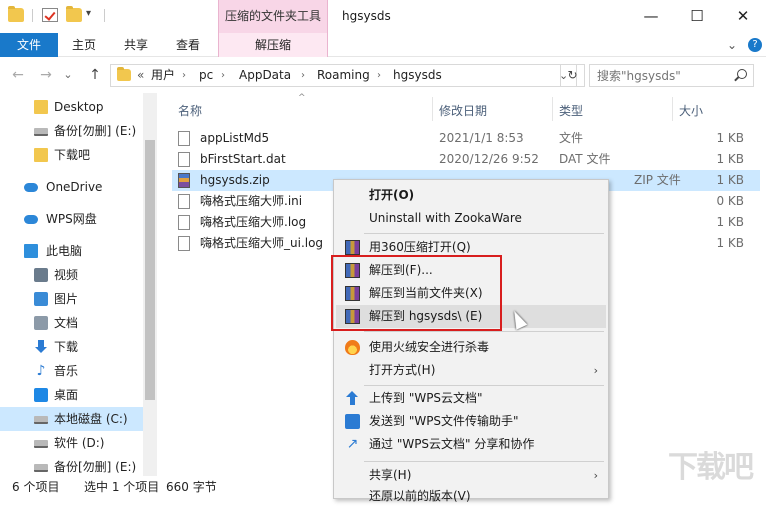 Image resolution: width=766 pixels, height=508 pixels. I want to click on file-row: appListMd5 2021/1/1 8:53 文件 1 KB, so click(466, 138).